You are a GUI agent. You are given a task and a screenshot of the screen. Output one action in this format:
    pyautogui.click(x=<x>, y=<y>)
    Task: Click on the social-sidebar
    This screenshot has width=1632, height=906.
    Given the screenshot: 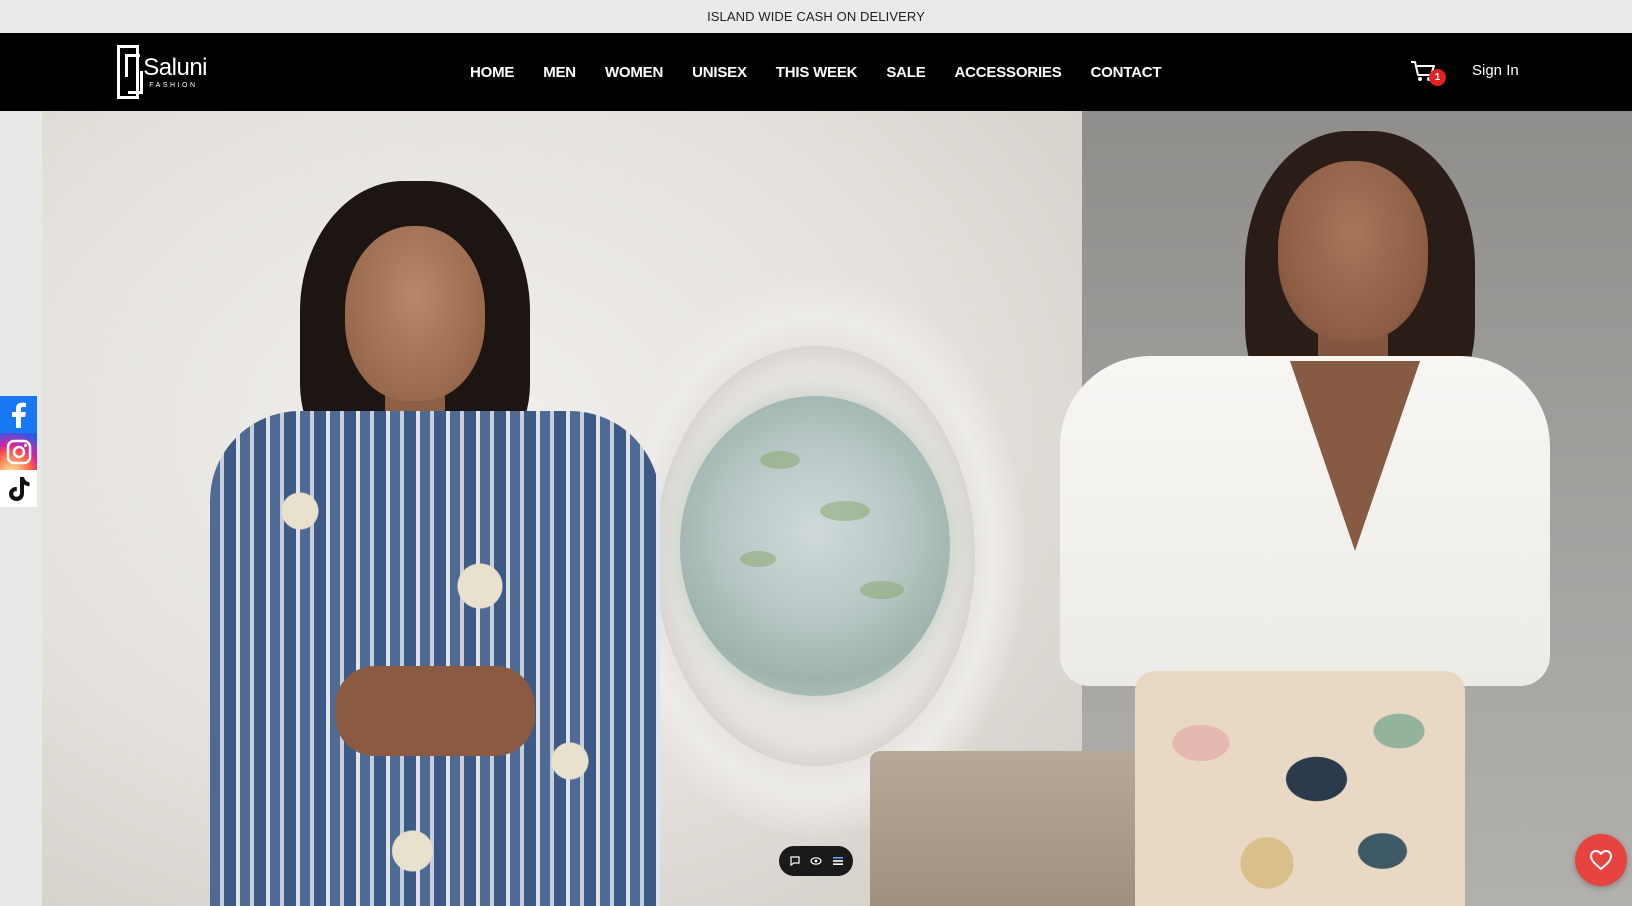 What is the action you would take?
    pyautogui.click(x=18, y=451)
    